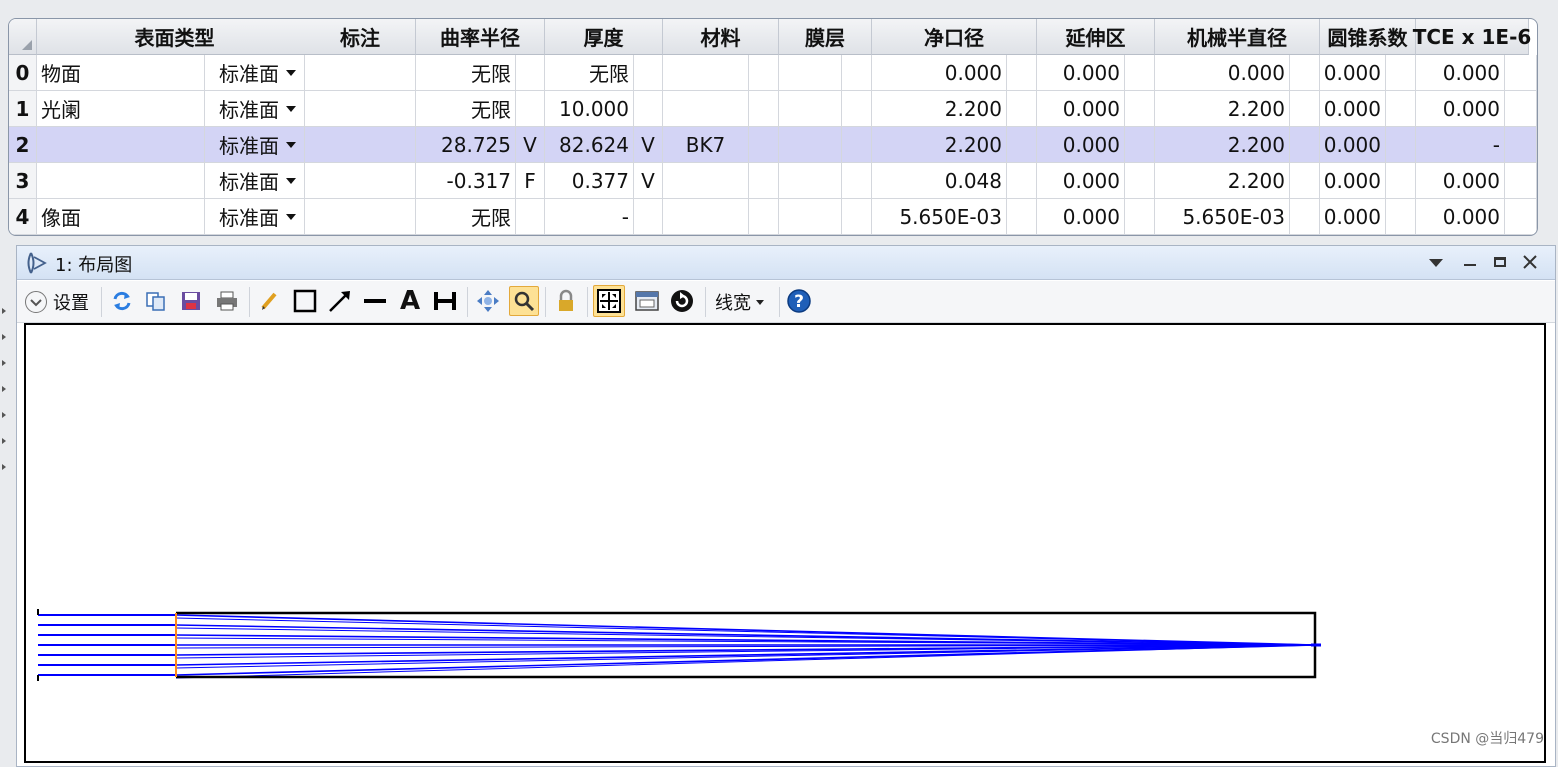  I want to click on refresh-icon, so click(122, 301).